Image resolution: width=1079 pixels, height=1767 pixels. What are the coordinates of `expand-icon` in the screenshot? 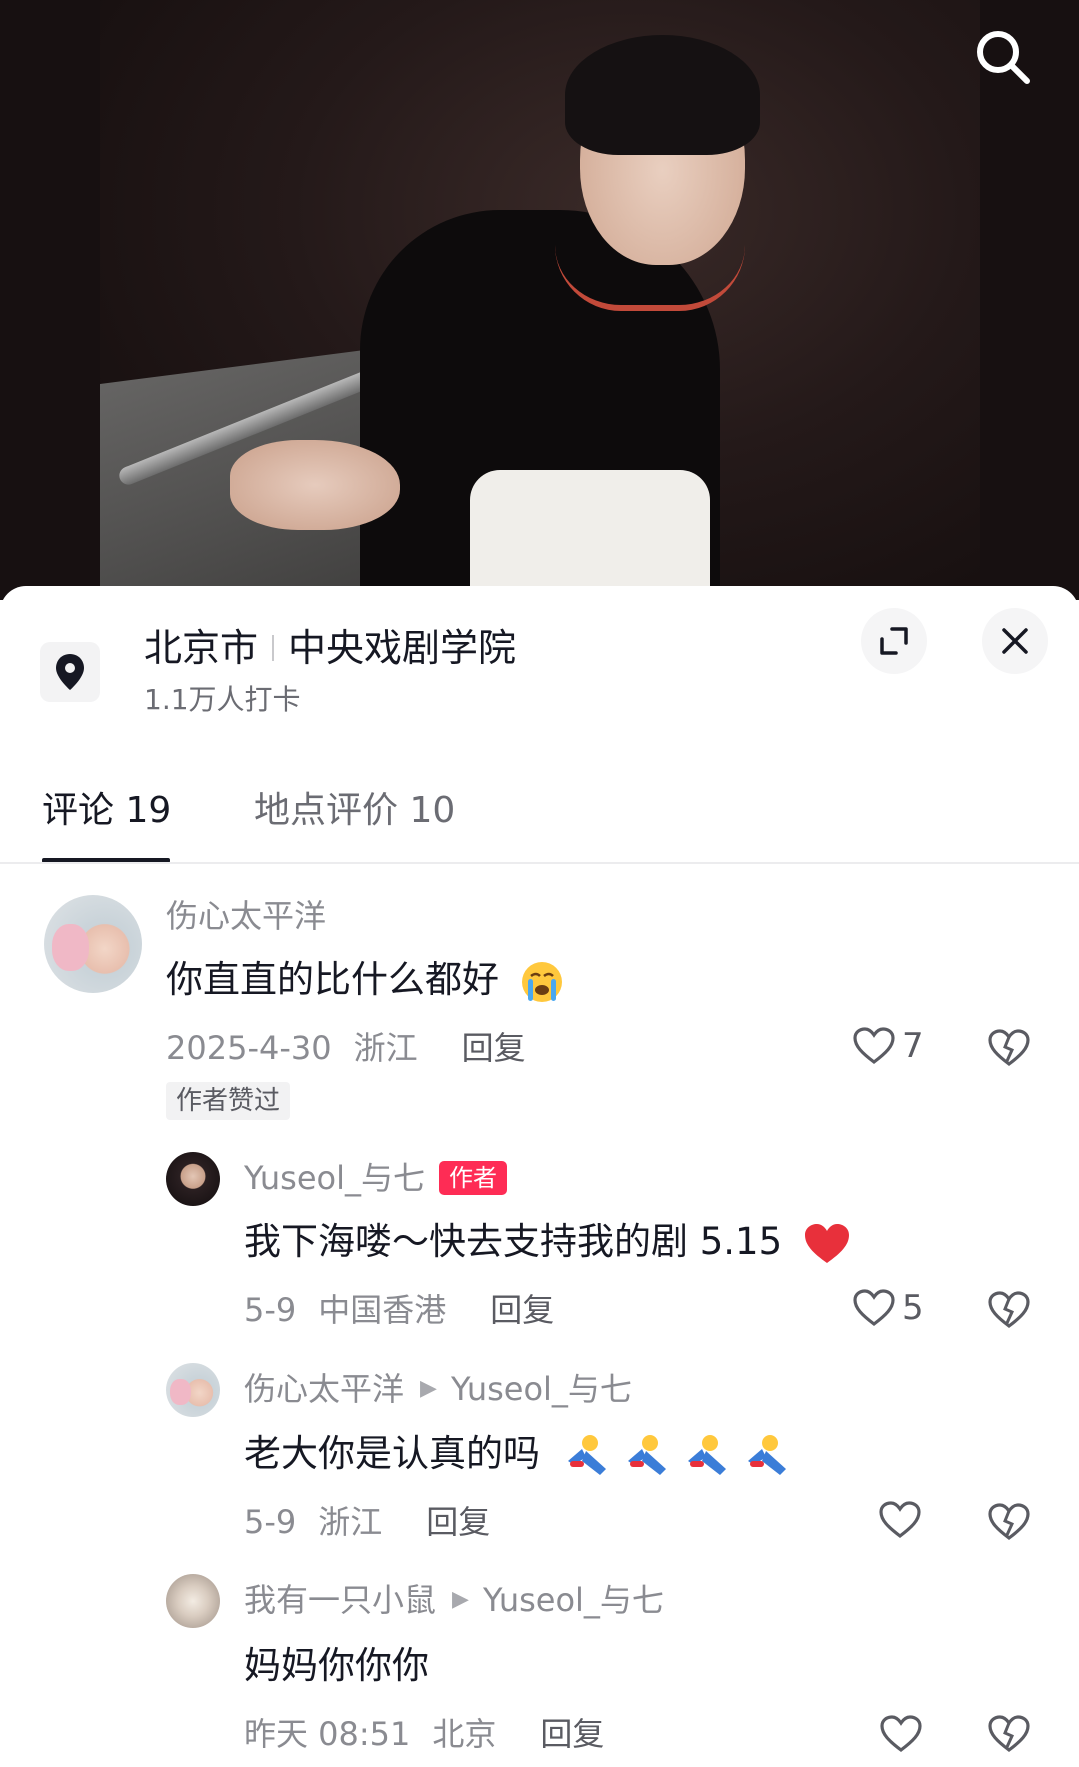 It's located at (894, 641).